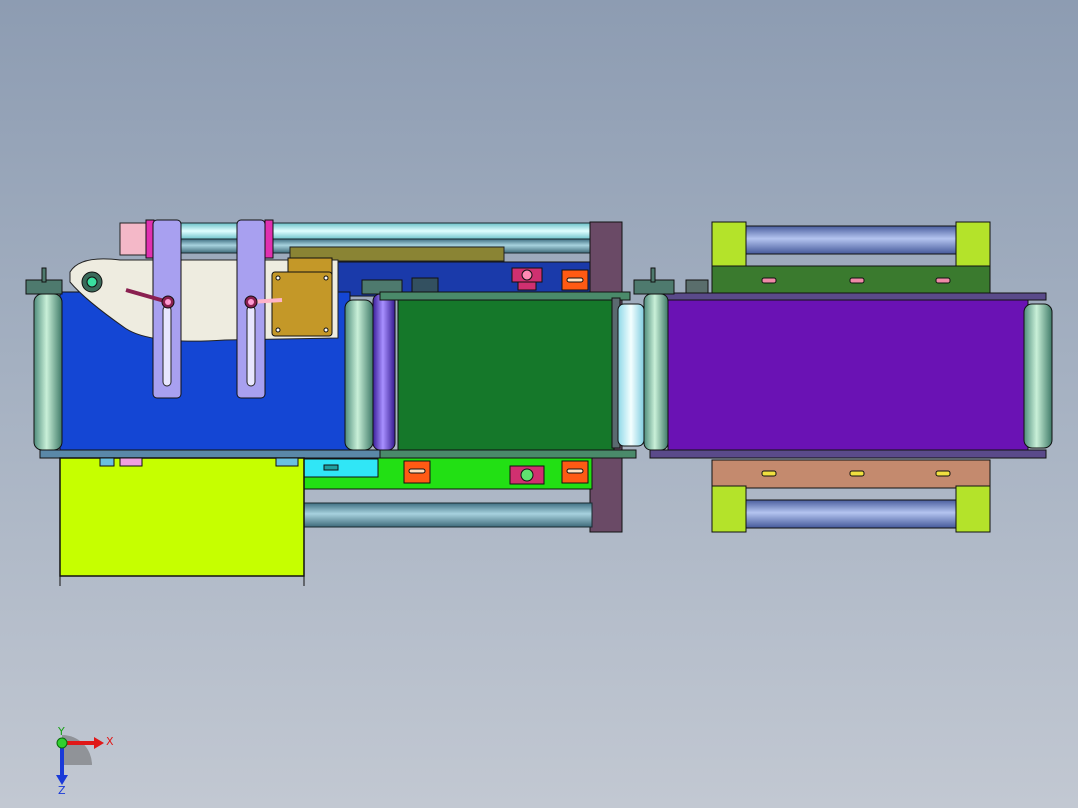 This screenshot has width=1078, height=808. What do you see at coordinates (505, 296) in the screenshot?
I see `middle-conveyor-top-rail` at bounding box center [505, 296].